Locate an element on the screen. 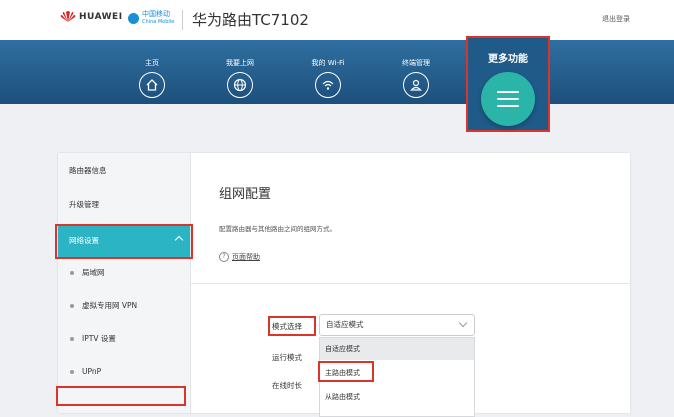 The image size is (674, 417). brand-text: HUAWEI is located at coordinates (101, 17).